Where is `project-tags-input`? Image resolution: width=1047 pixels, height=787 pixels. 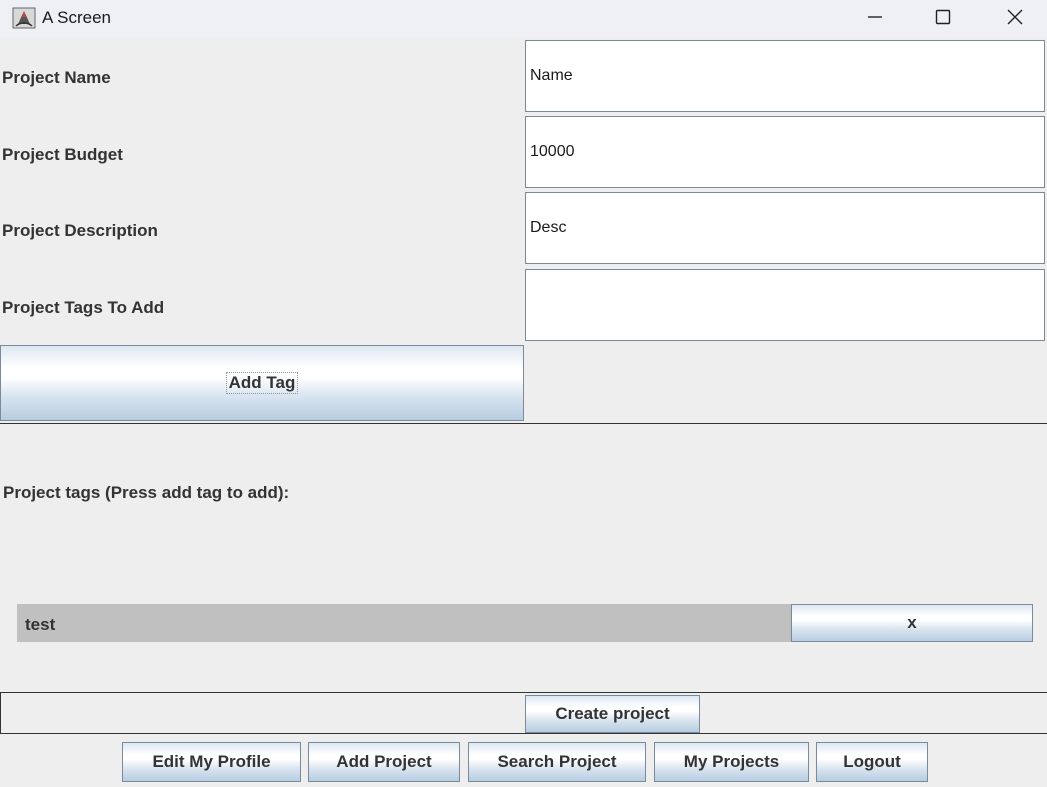 project-tags-input is located at coordinates (785, 305).